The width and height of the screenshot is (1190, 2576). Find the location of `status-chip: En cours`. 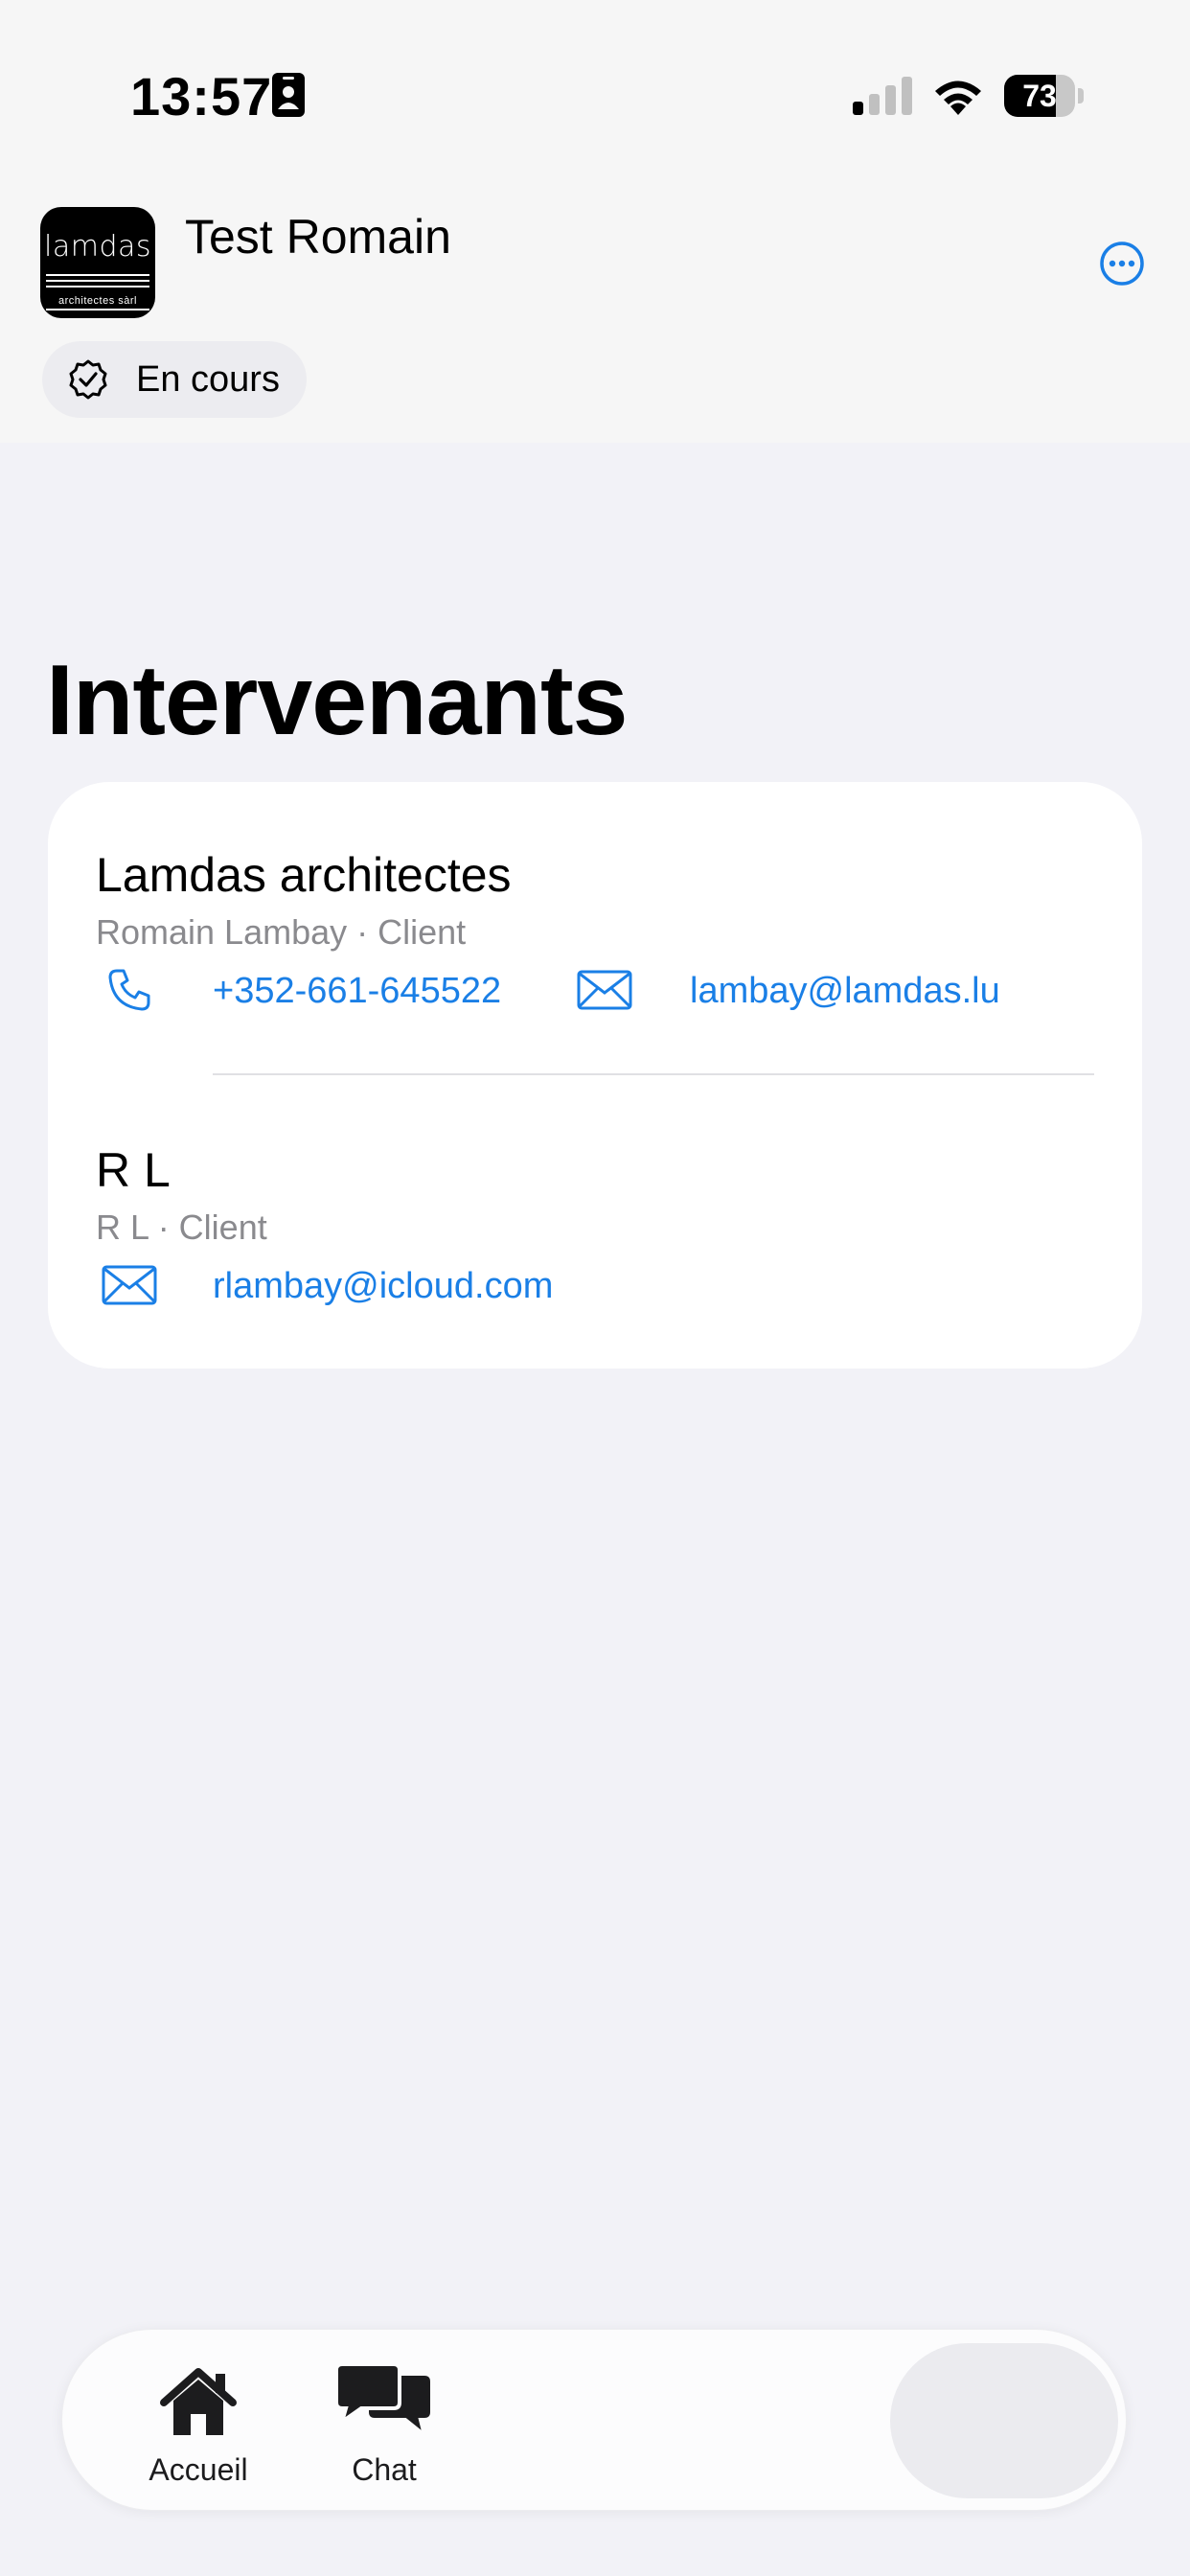

status-chip: En cours is located at coordinates (175, 379).